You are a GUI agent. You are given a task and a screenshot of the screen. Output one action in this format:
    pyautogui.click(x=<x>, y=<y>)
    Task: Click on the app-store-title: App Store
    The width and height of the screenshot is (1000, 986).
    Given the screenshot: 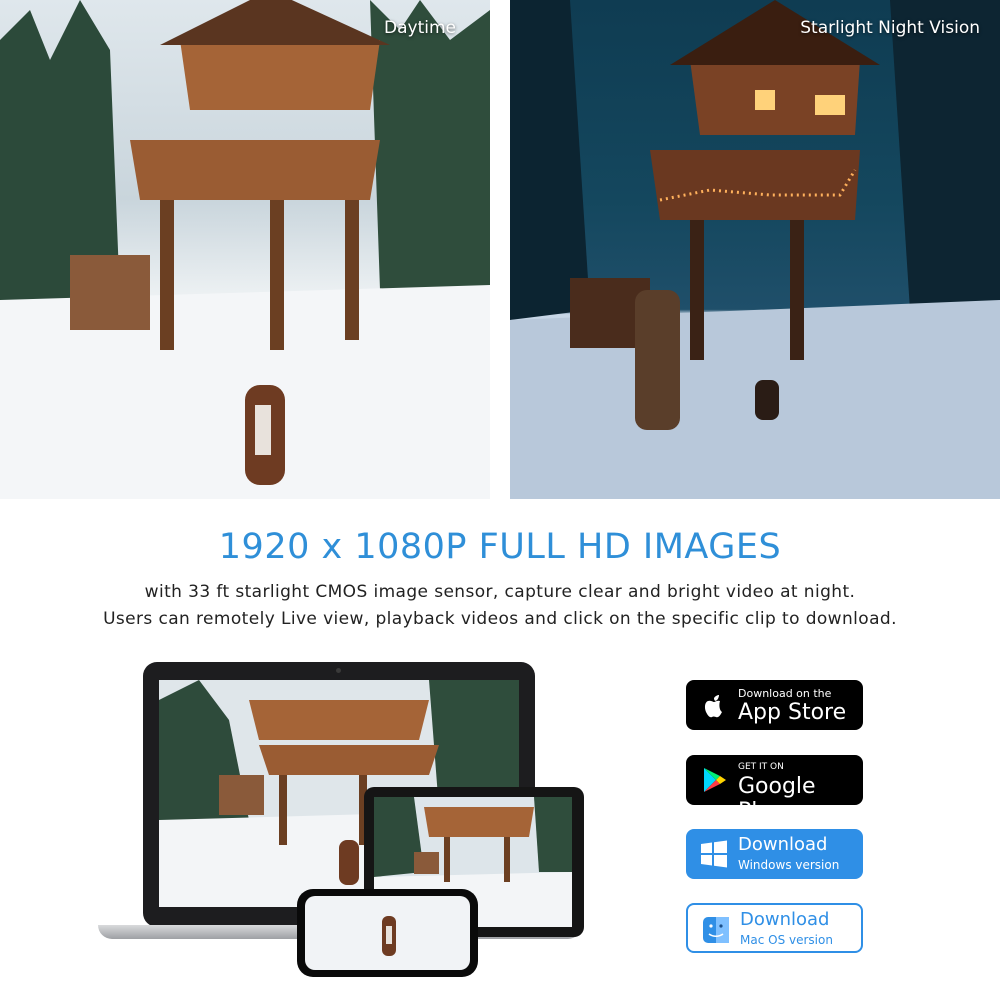 What is the action you would take?
    pyautogui.click(x=792, y=712)
    